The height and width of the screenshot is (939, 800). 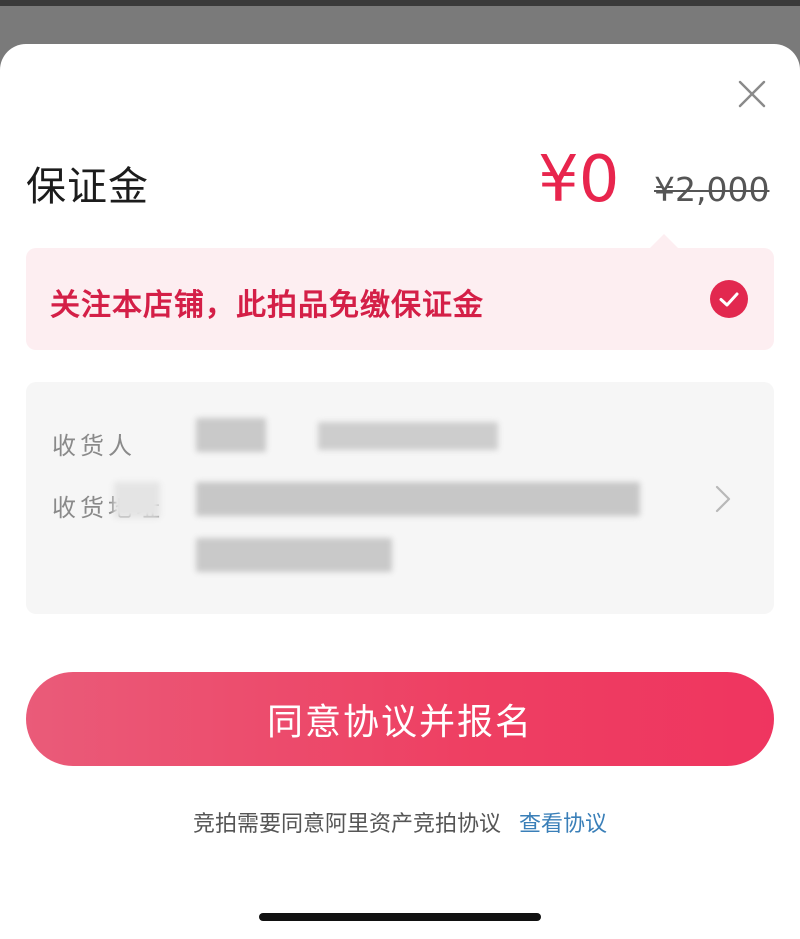 I want to click on agree-and-register-button: 同意协议并报名, so click(x=400, y=719).